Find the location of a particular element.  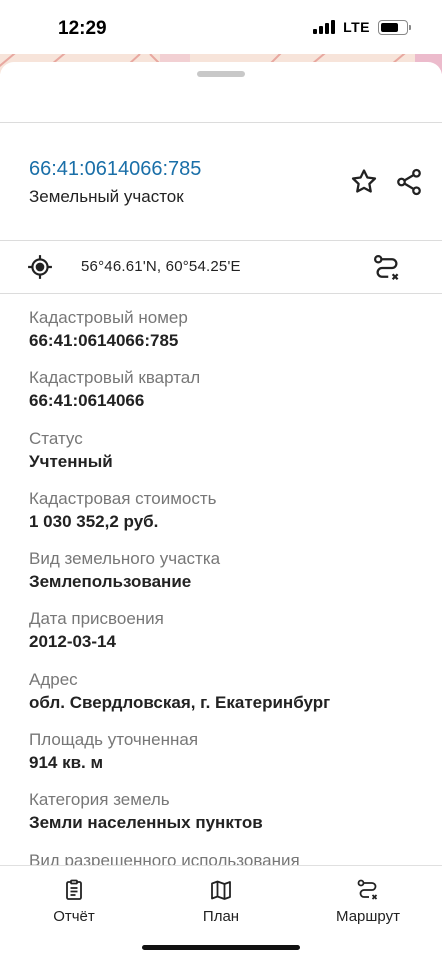

cadastral-number-link: 66:41:0614066:785 is located at coordinates (115, 169).